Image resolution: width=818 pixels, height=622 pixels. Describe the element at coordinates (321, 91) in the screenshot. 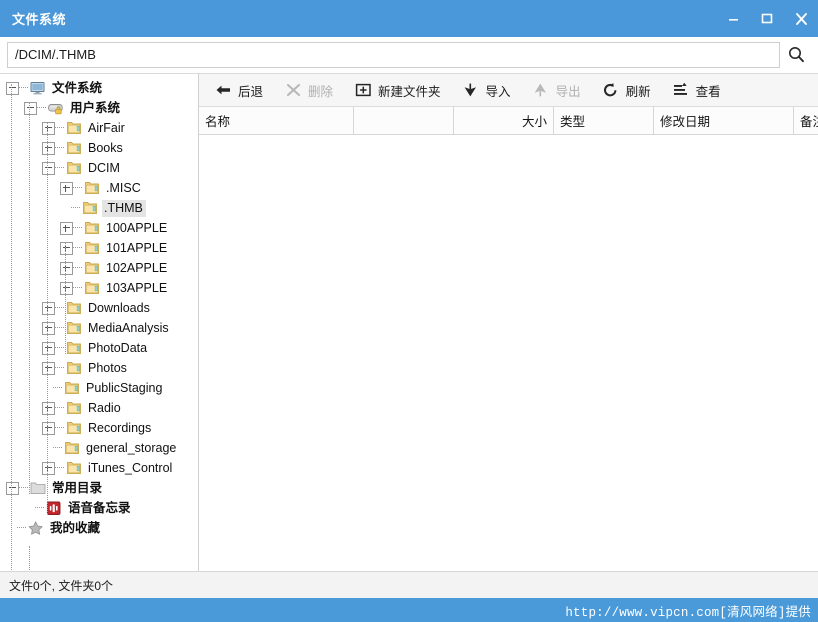

I see `toolbar-button-label: 删除` at that location.